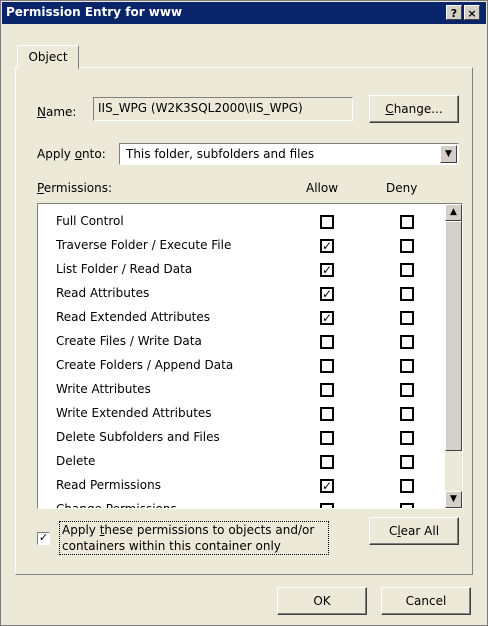  I want to click on permission-row: Write Attributes, so click(240, 390).